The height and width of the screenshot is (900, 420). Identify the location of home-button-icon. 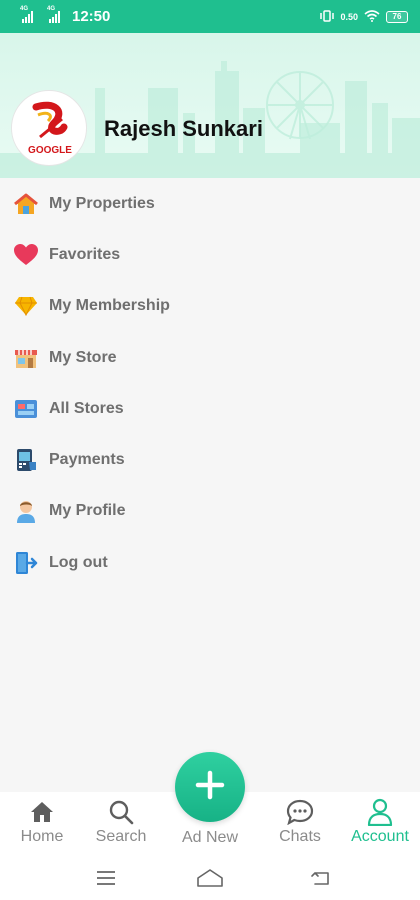
(210, 878).